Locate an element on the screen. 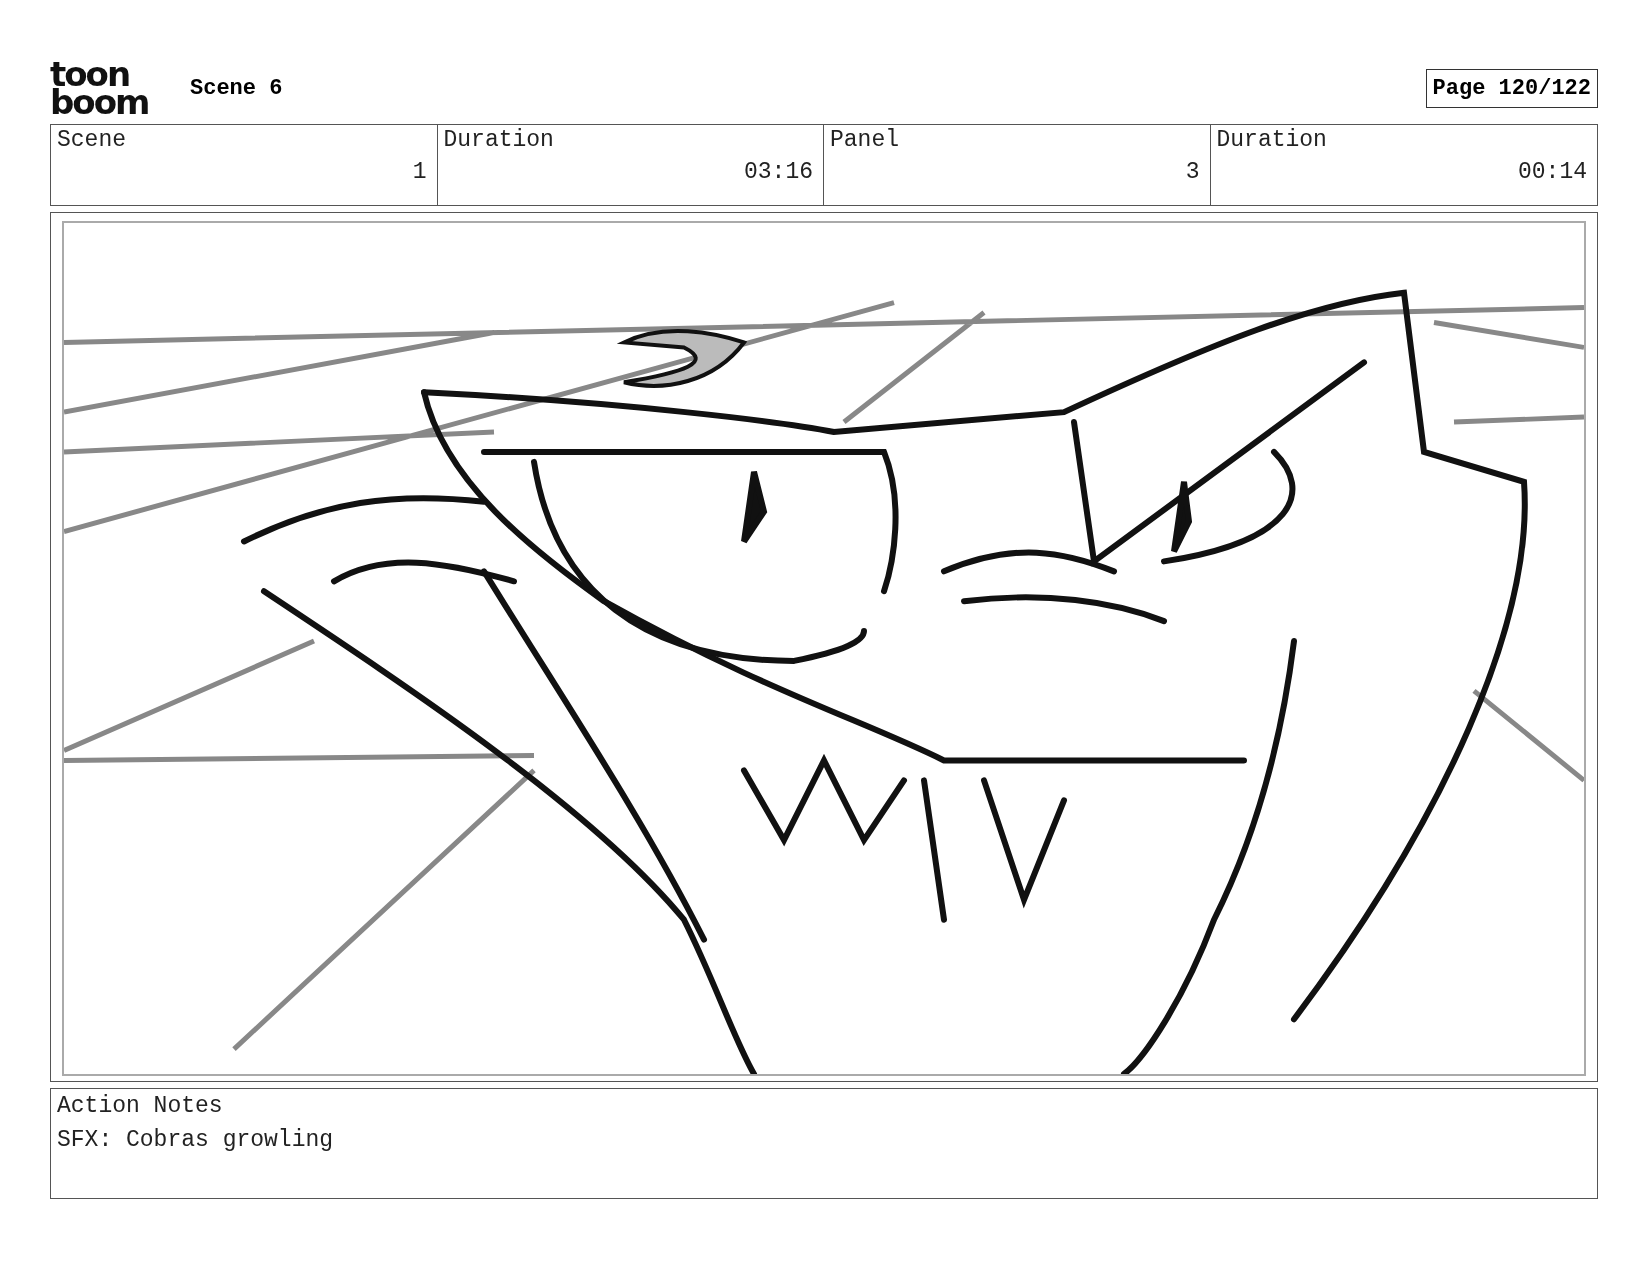  table-cell-text: 03:16 is located at coordinates (778, 172).